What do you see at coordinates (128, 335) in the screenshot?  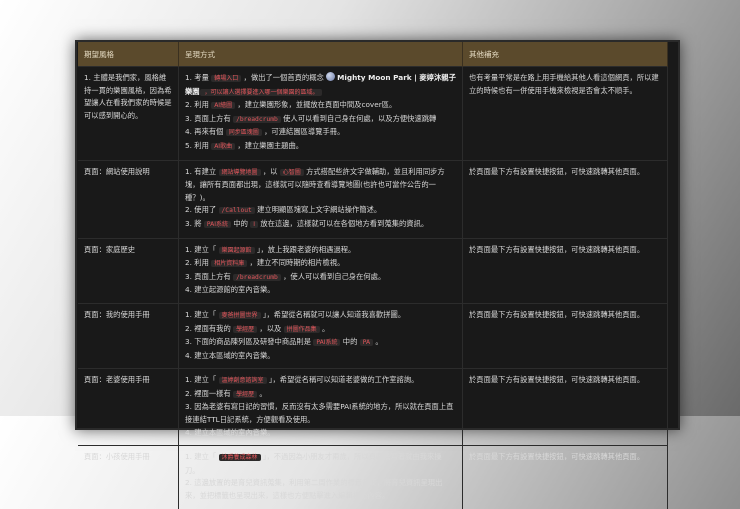 I see `style-cell: 頁面：我的使用手冊` at bounding box center [128, 335].